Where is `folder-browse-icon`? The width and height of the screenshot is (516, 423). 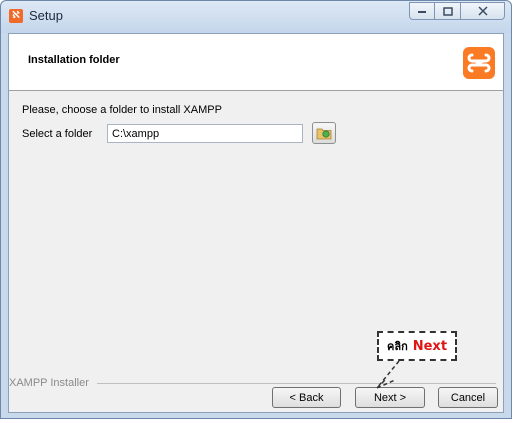
folder-browse-icon is located at coordinates (324, 134).